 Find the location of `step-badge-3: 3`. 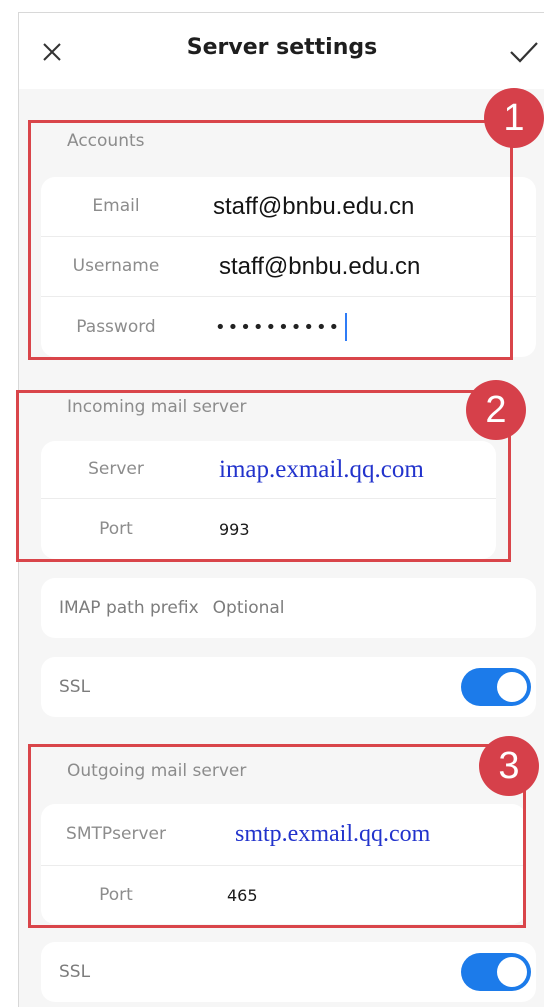

step-badge-3: 3 is located at coordinates (509, 766).